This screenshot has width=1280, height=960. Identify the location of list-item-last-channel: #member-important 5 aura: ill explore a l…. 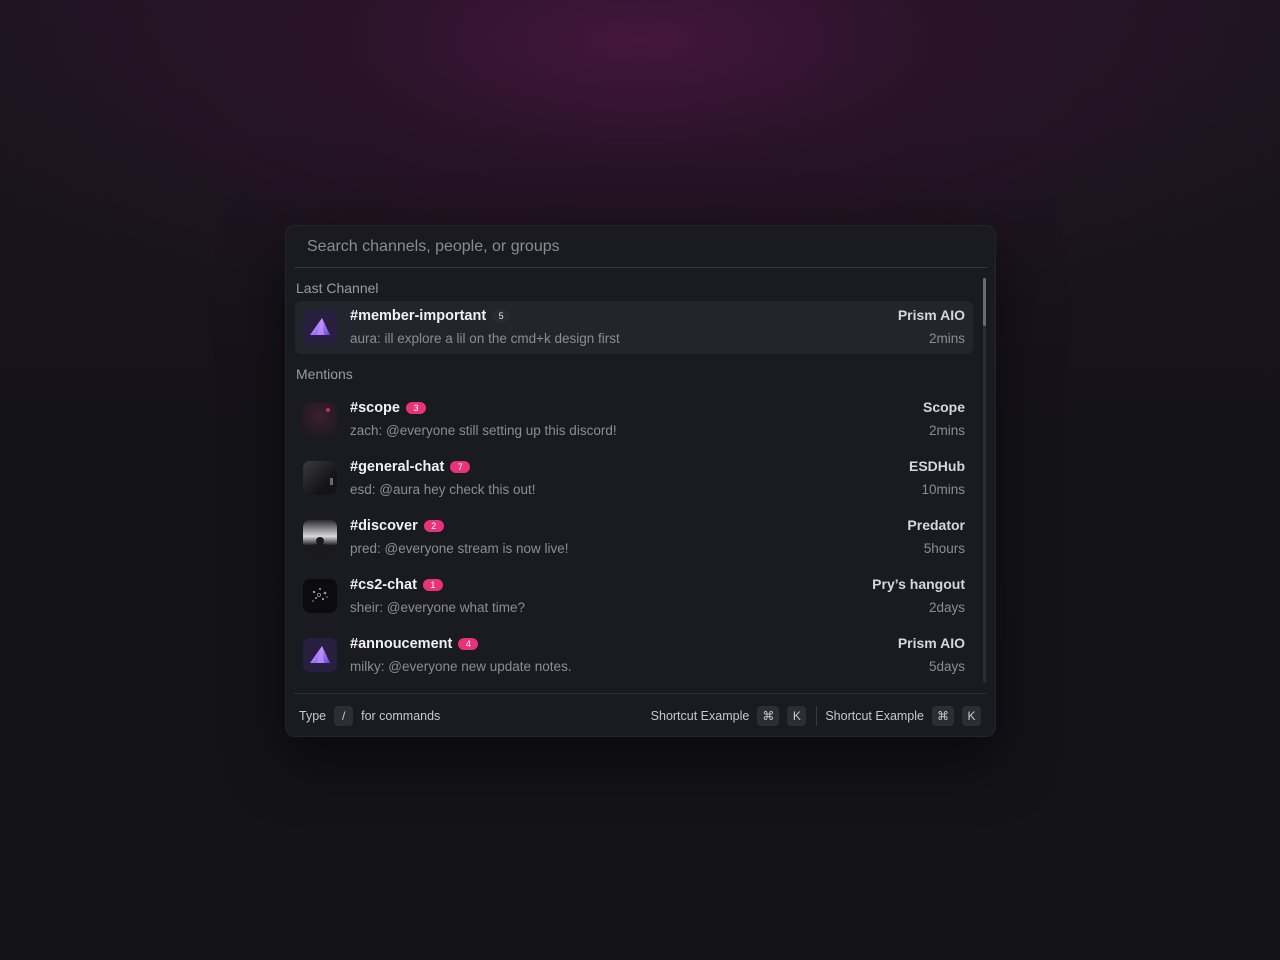
(634, 327).